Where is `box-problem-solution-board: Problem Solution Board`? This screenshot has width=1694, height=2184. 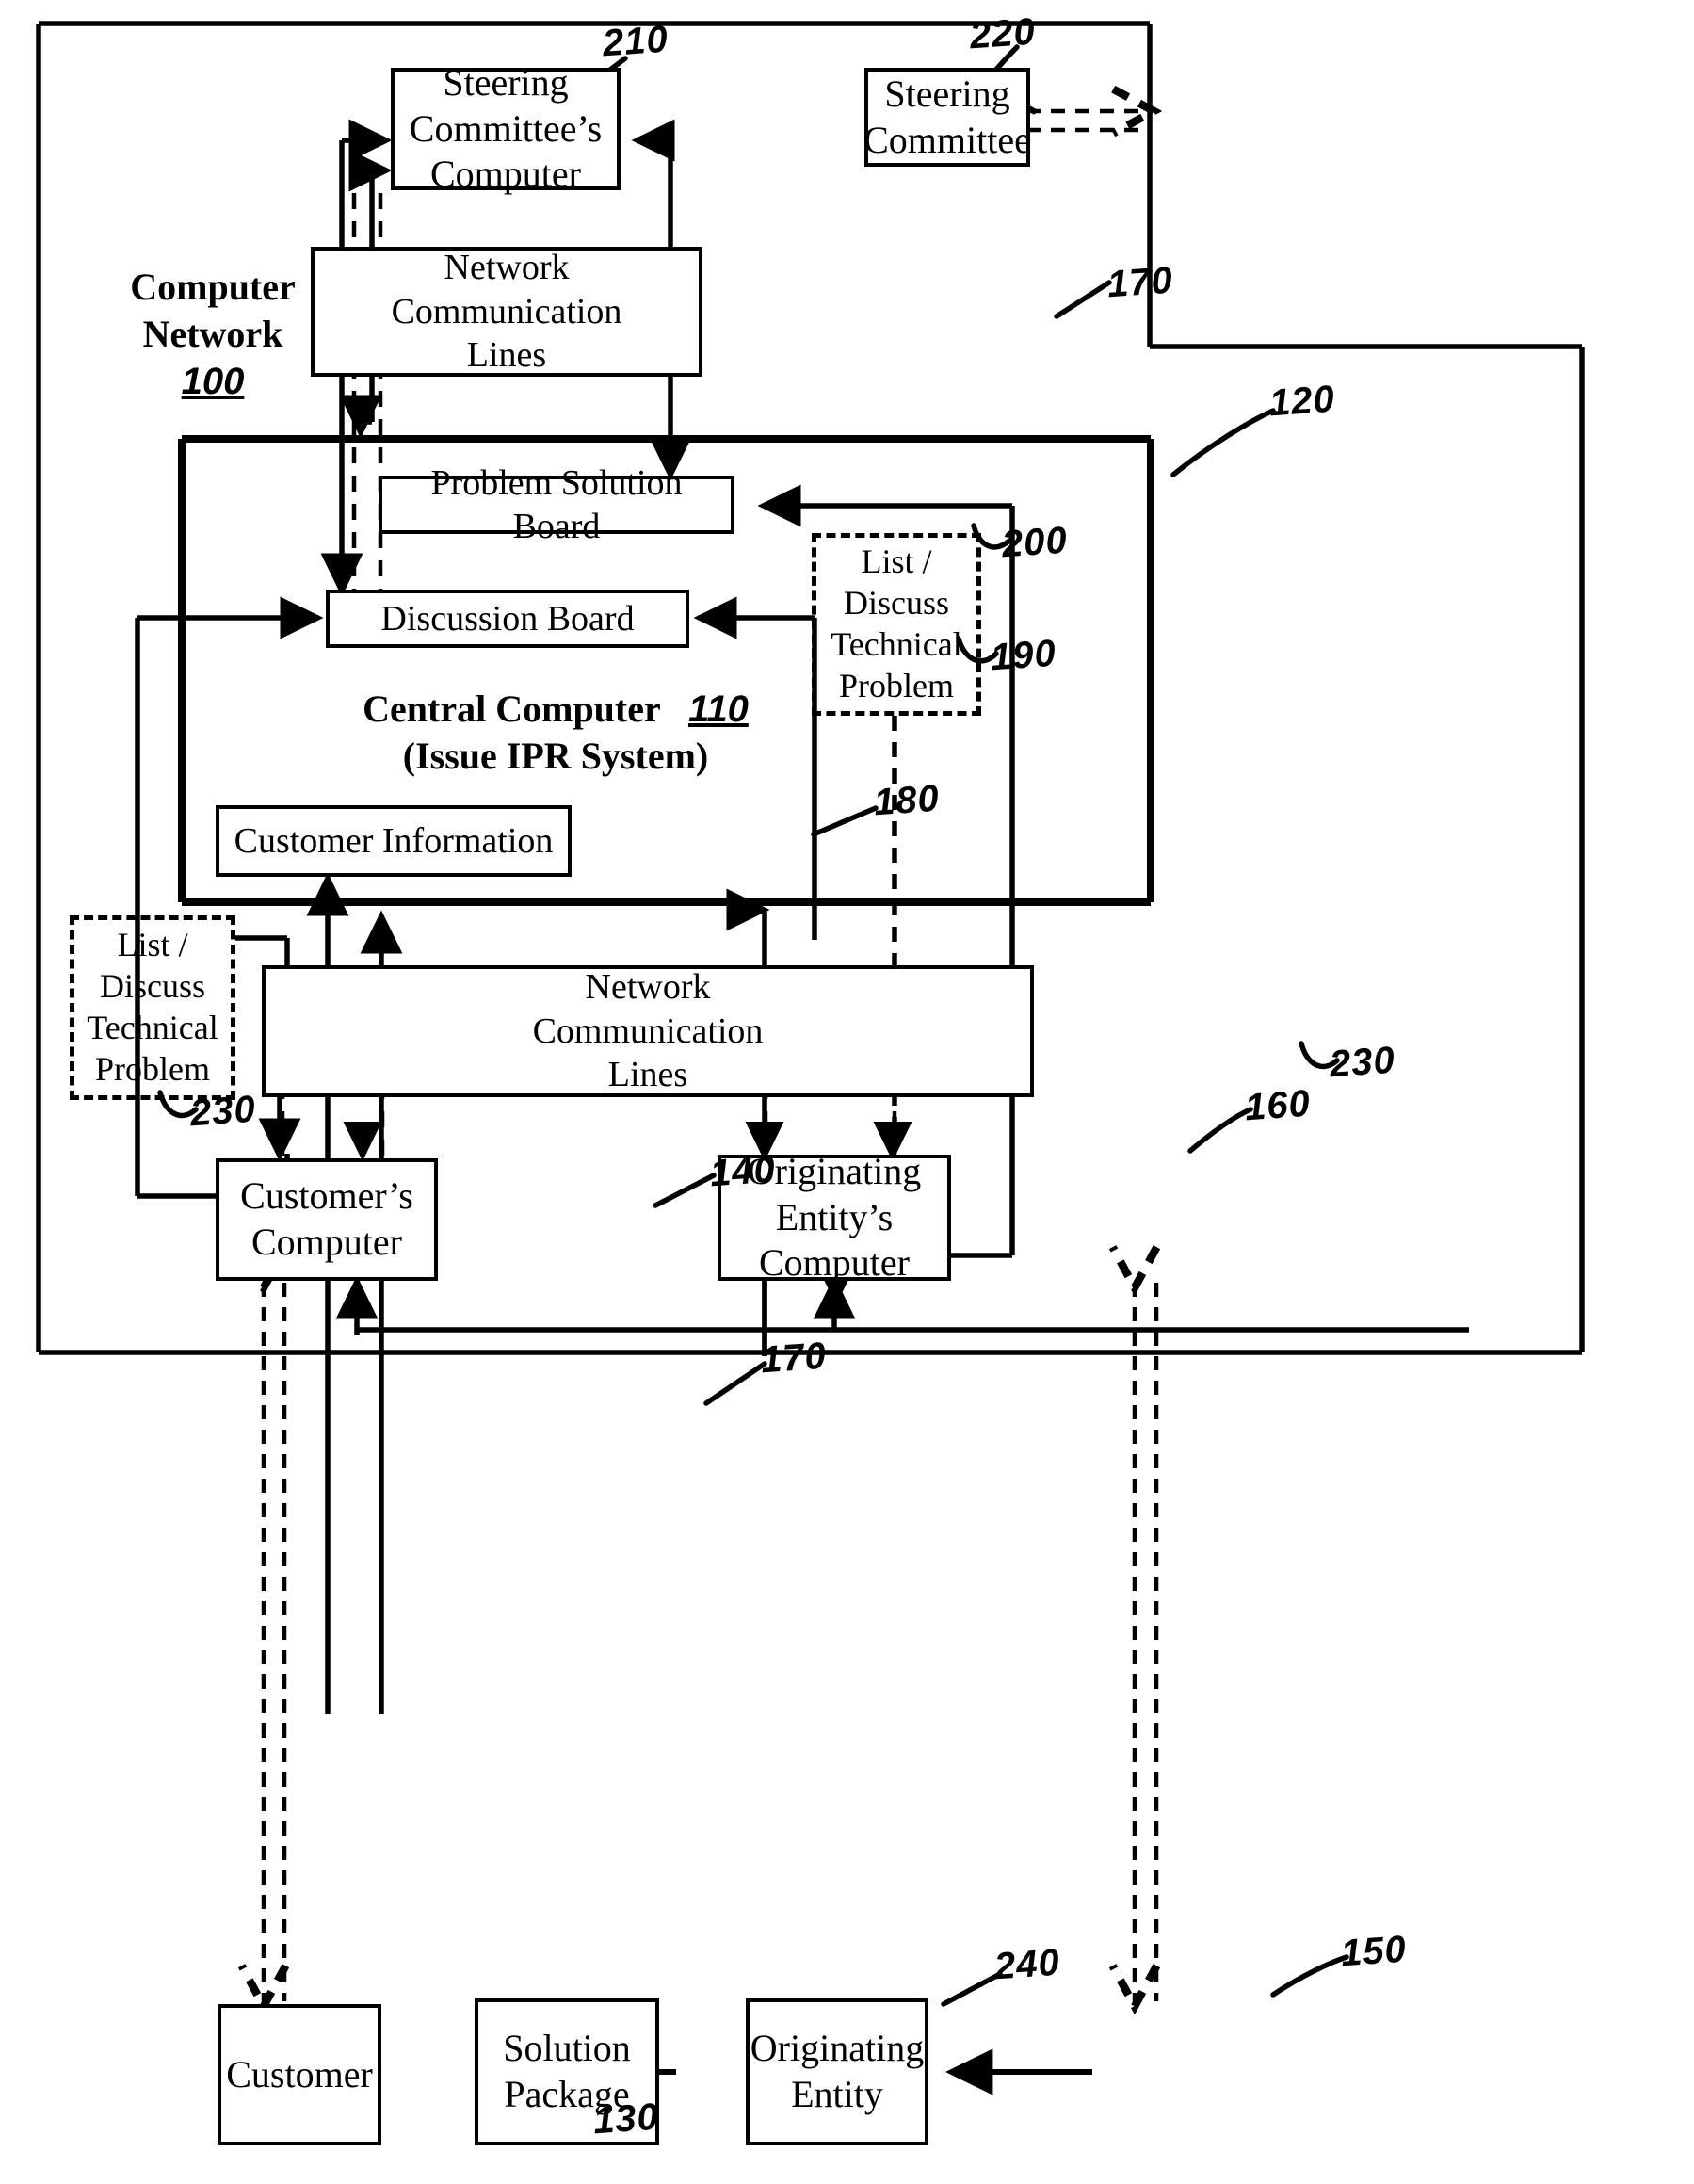 box-problem-solution-board: Problem Solution Board is located at coordinates (556, 505).